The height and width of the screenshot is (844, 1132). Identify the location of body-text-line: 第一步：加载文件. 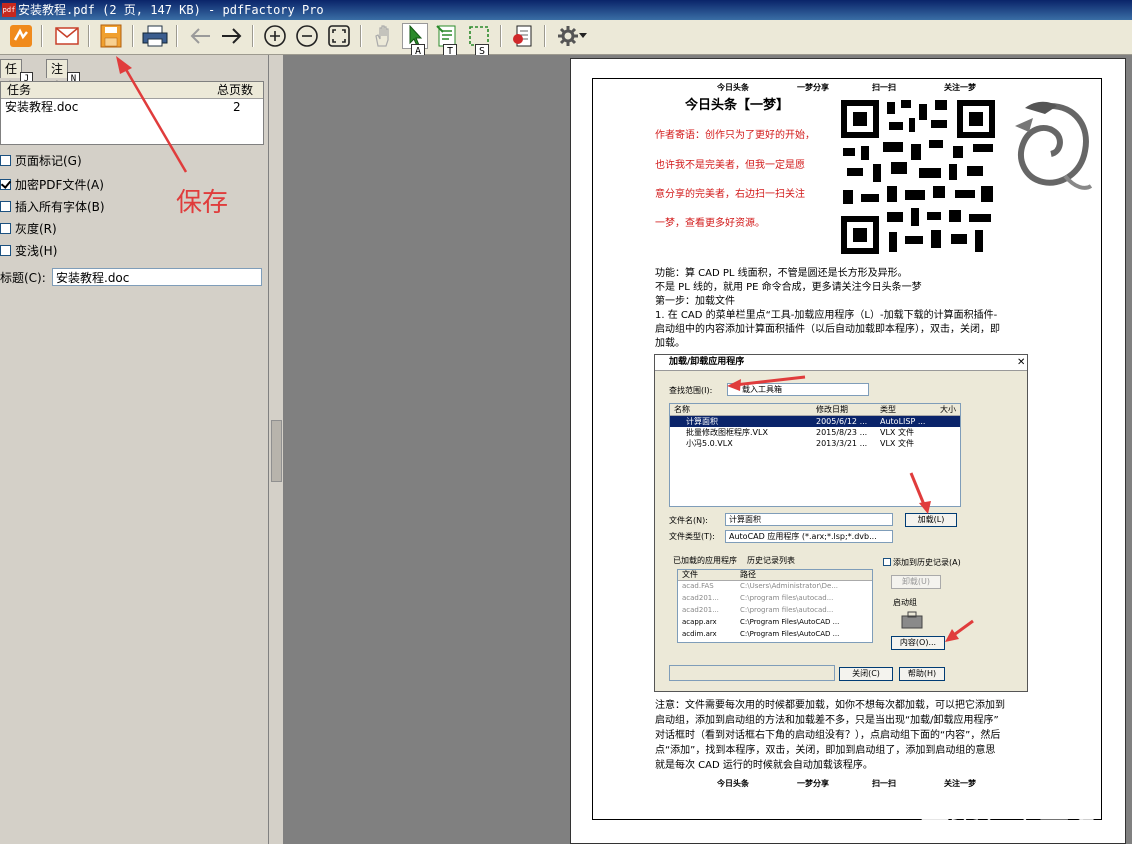
(695, 301).